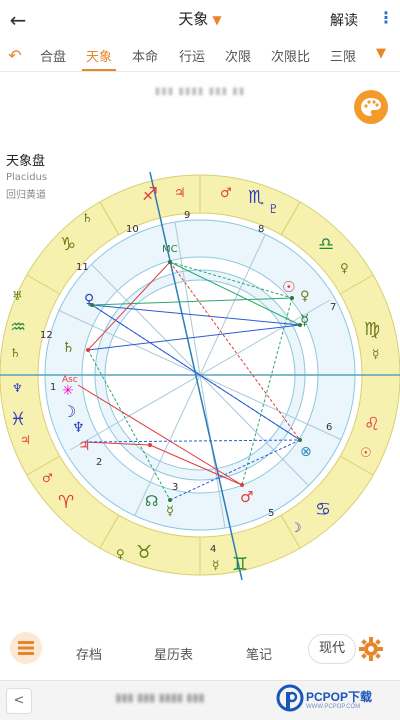 Image resolution: width=400 pixels, height=720 pixels. Describe the element at coordinates (15, 56) in the screenshot. I see `undo-icon: ↶` at that location.